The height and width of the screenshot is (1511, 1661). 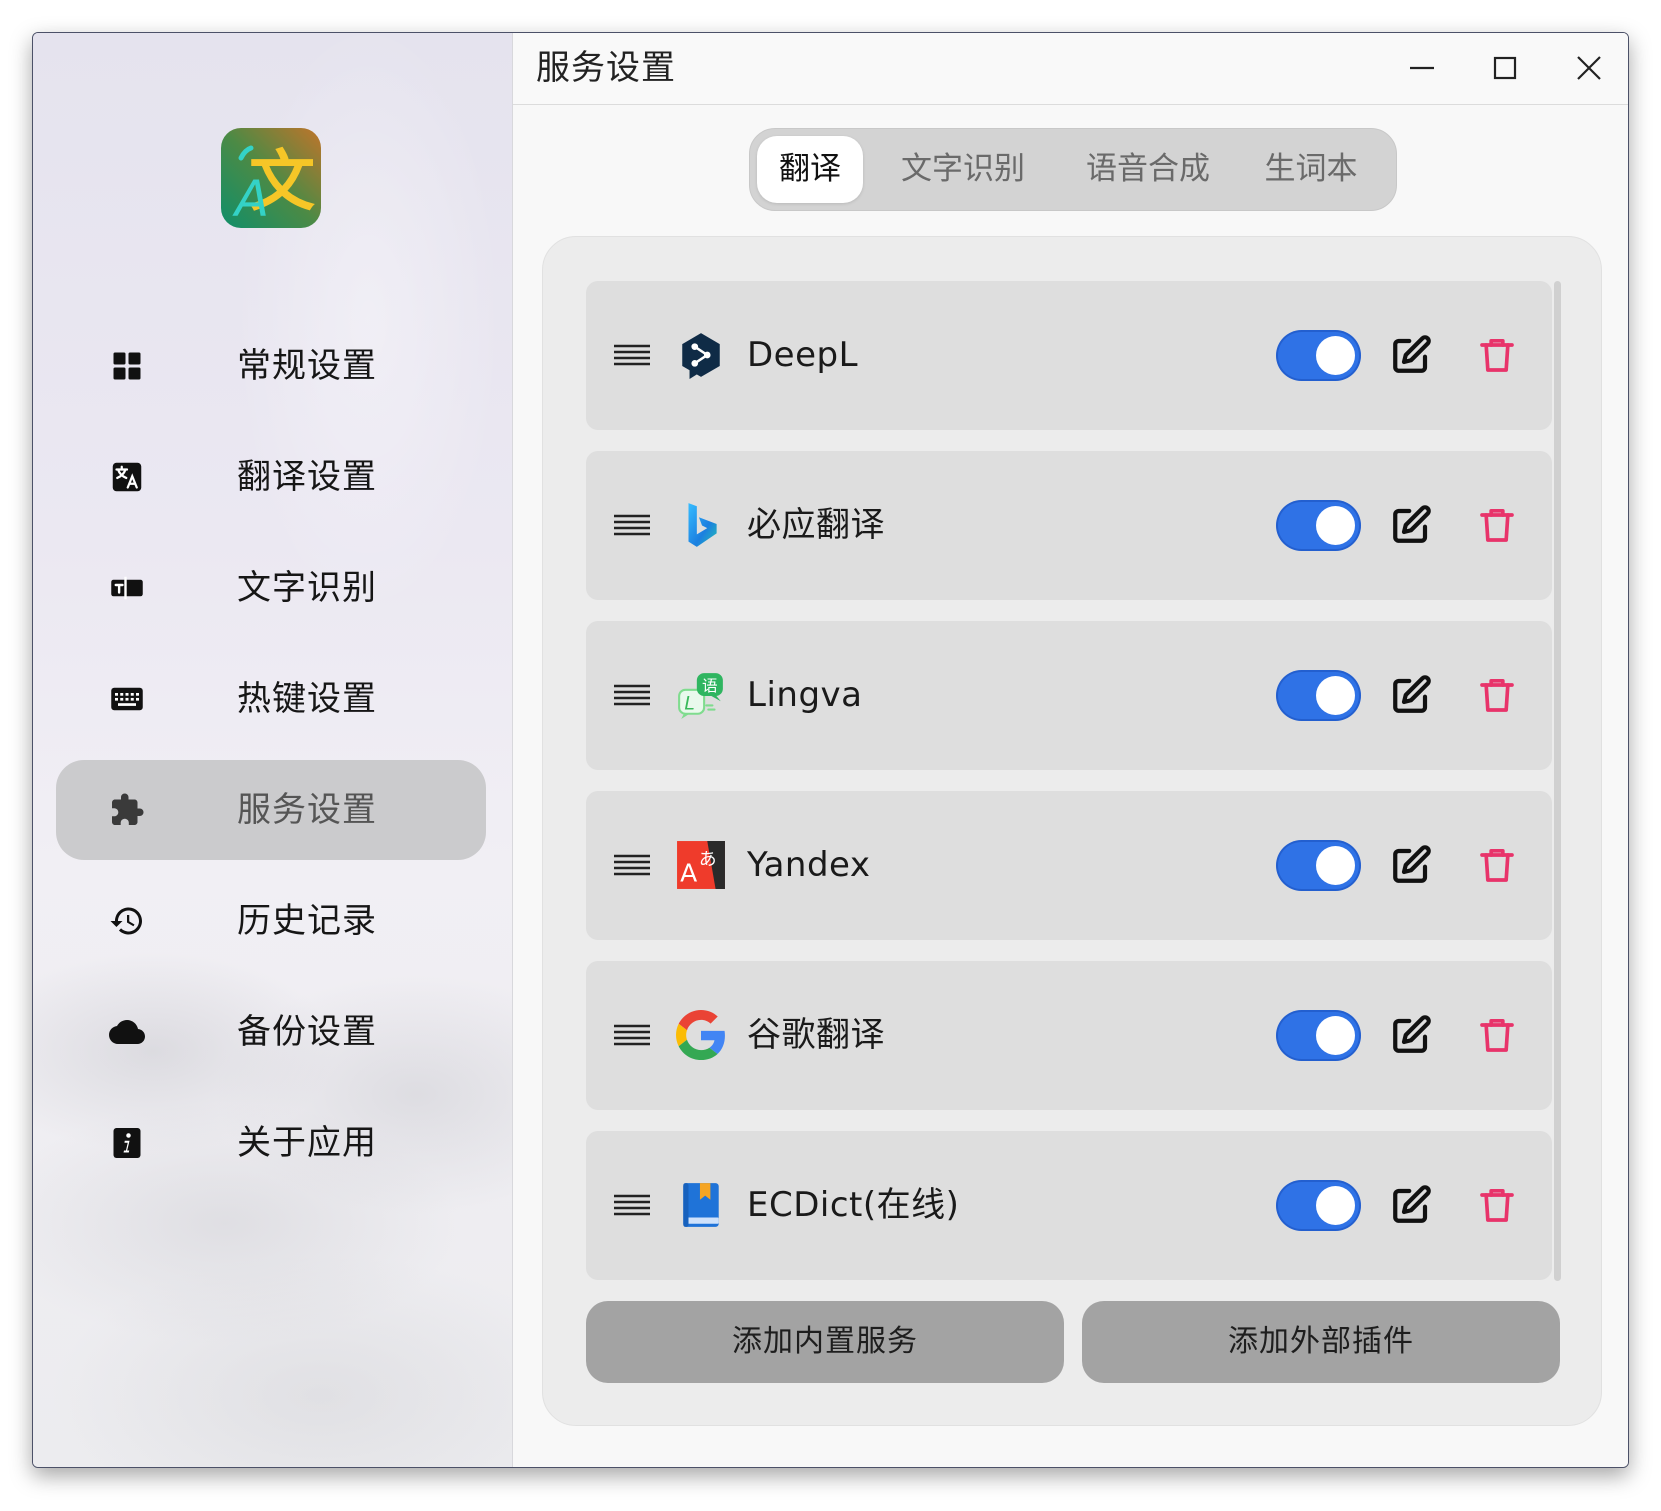 I want to click on sidebar-item-backup-settings: 备份设置, so click(x=271, y=1032).